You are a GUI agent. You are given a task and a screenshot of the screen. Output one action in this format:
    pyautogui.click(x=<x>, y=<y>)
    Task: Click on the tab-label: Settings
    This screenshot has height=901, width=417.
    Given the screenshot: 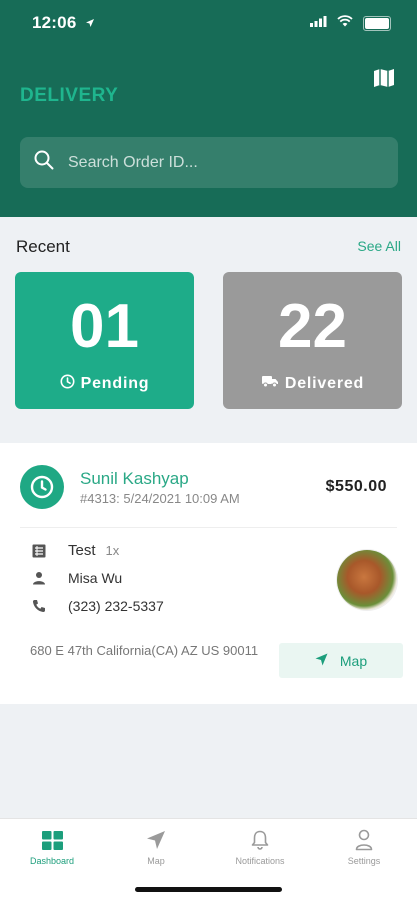 What is the action you would take?
    pyautogui.click(x=364, y=861)
    